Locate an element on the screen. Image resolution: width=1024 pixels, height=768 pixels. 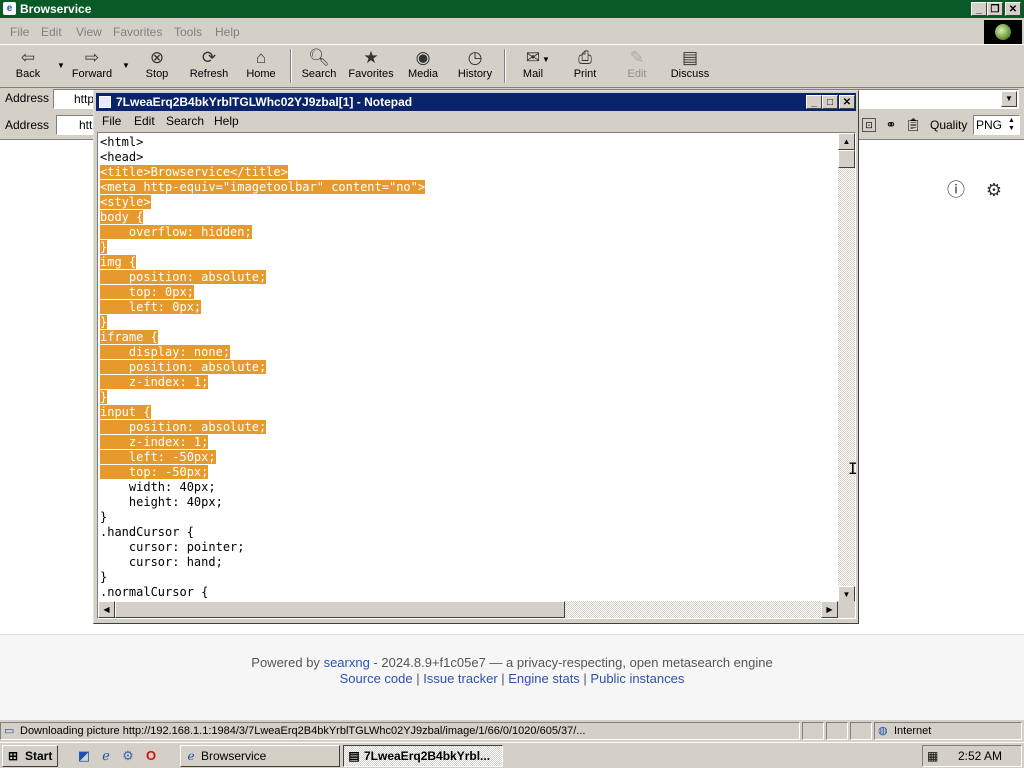
code-line: <head> is located at coordinates (122, 157).